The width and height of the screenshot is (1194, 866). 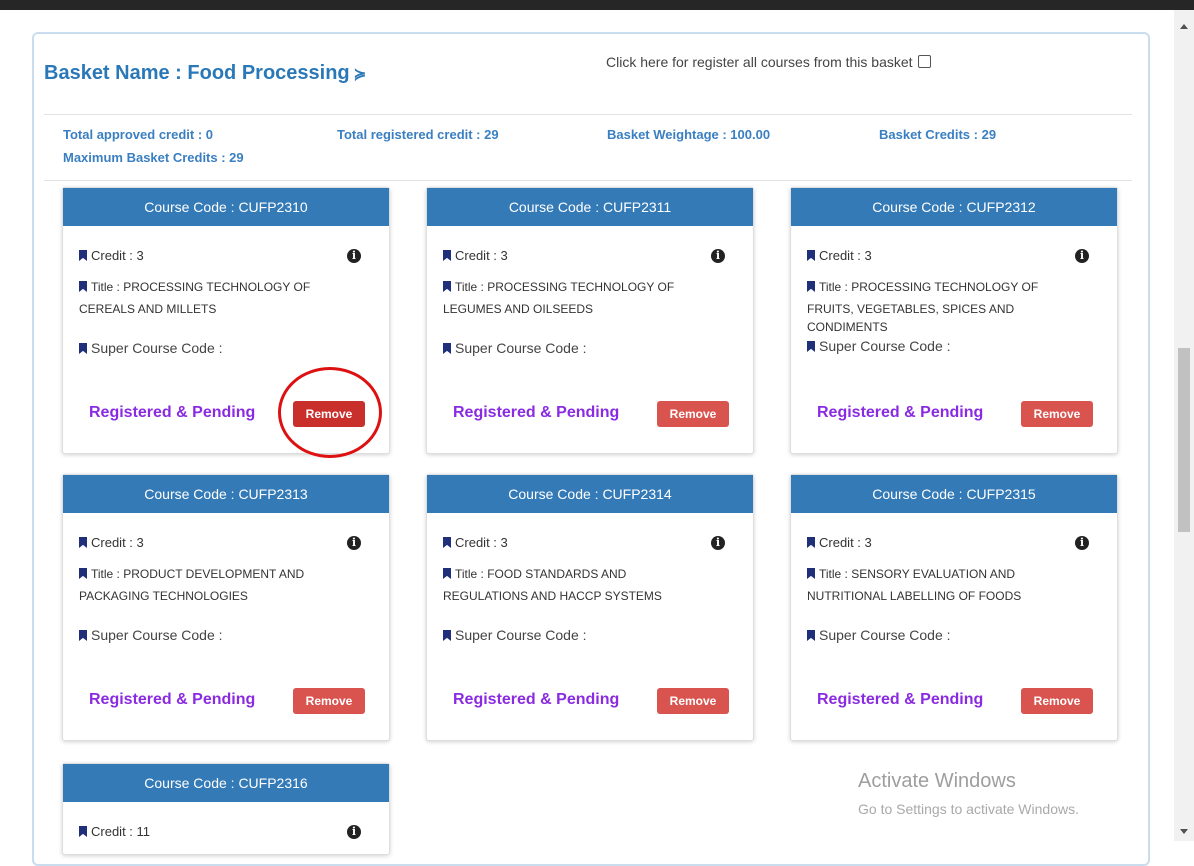 I want to click on stat-basket-weightage: Basket Weightage : 100.00, so click(x=689, y=134).